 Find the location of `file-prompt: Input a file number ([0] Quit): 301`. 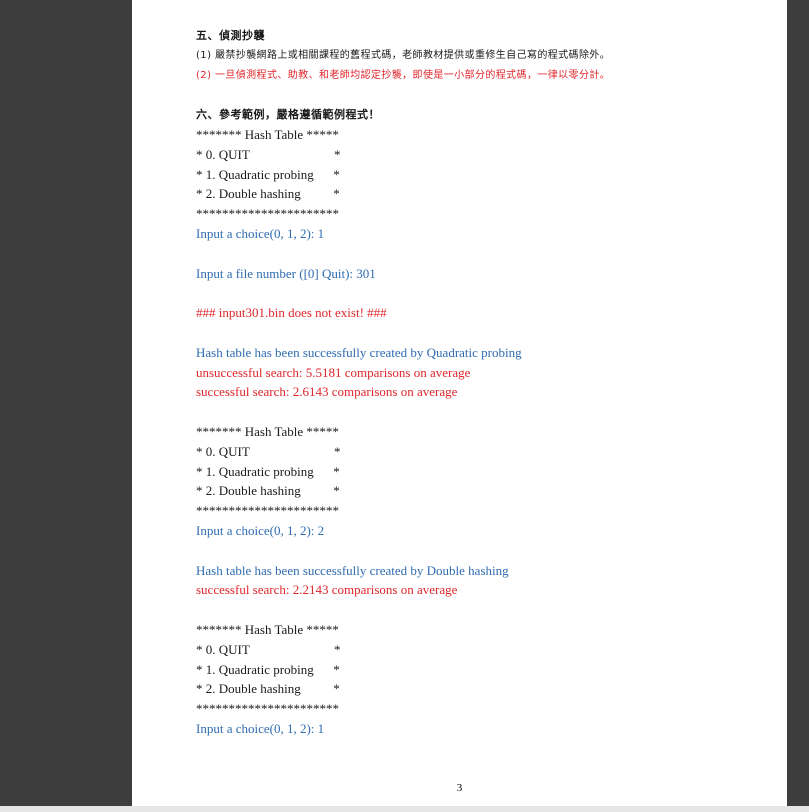

file-prompt: Input a file number ([0] Quit): 301 is located at coordinates (286, 273).